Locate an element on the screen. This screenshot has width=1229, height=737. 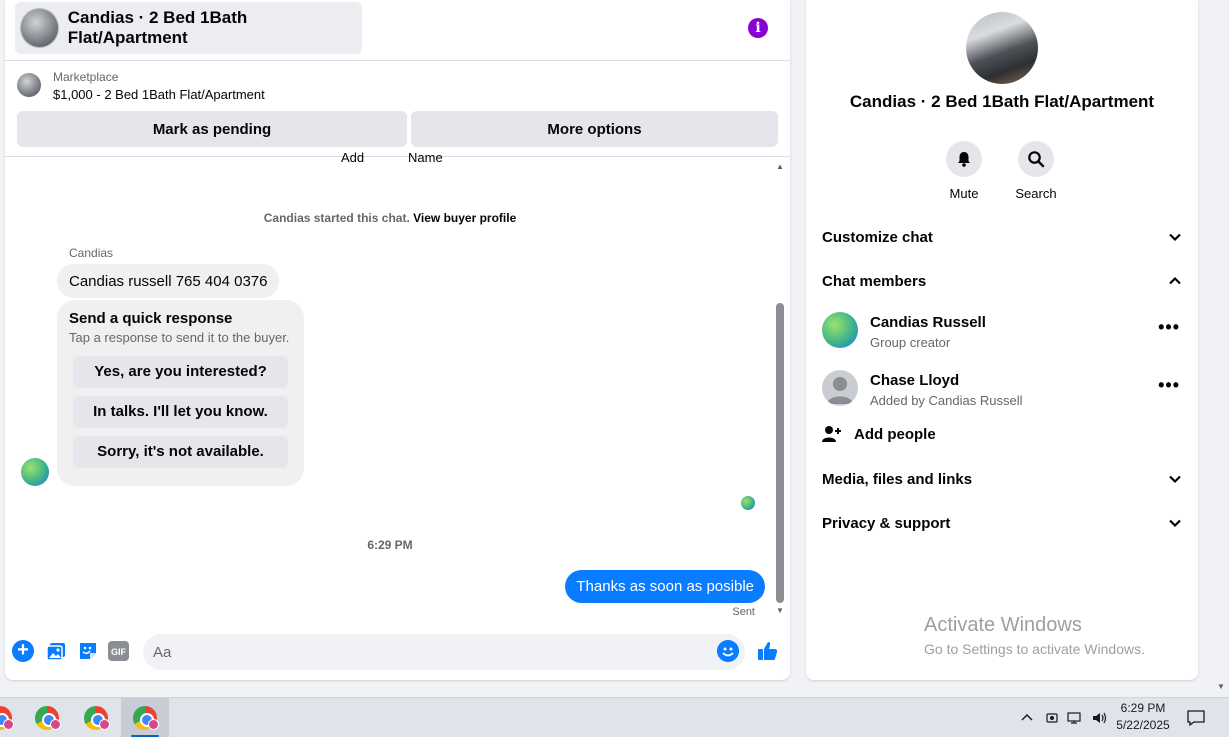
gif-icon: GIF is located at coordinates (118, 651).